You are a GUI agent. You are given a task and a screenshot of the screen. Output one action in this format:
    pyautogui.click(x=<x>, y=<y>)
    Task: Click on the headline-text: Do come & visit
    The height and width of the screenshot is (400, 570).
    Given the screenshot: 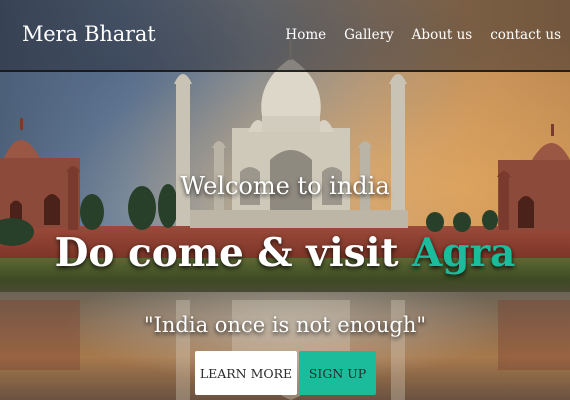 What is the action you would take?
    pyautogui.click(x=233, y=253)
    